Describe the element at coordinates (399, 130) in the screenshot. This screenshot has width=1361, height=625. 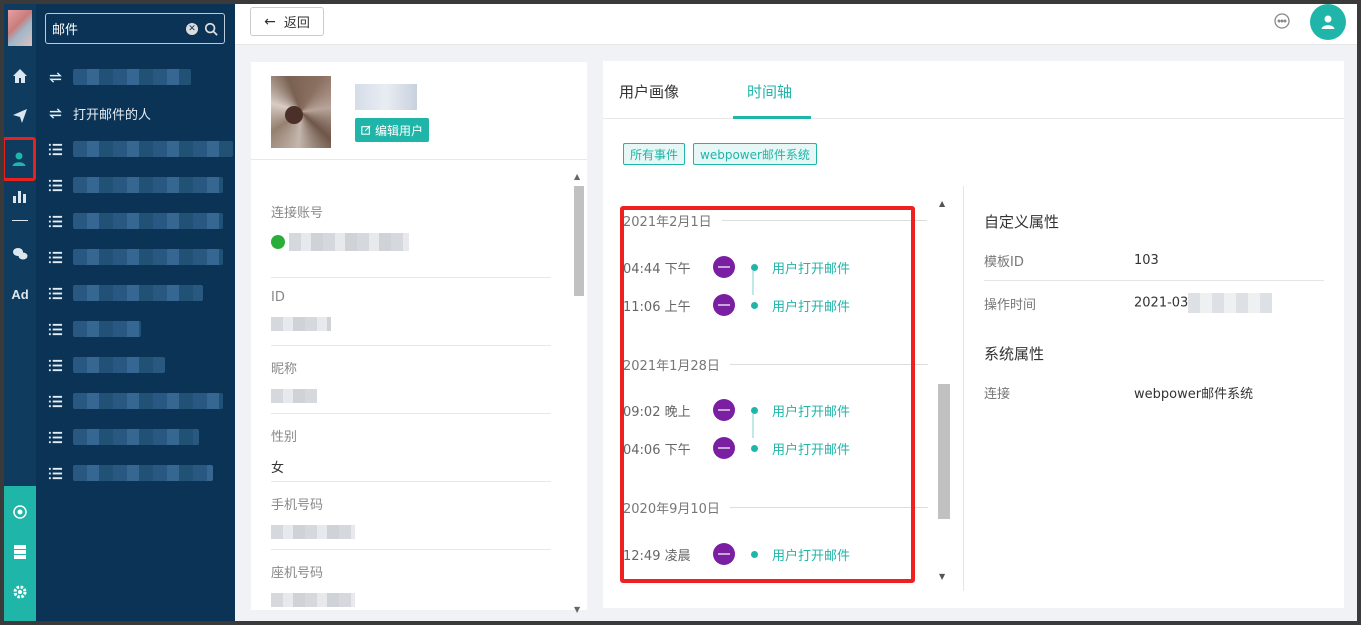
I see `edit-user-label: 编辑用户` at that location.